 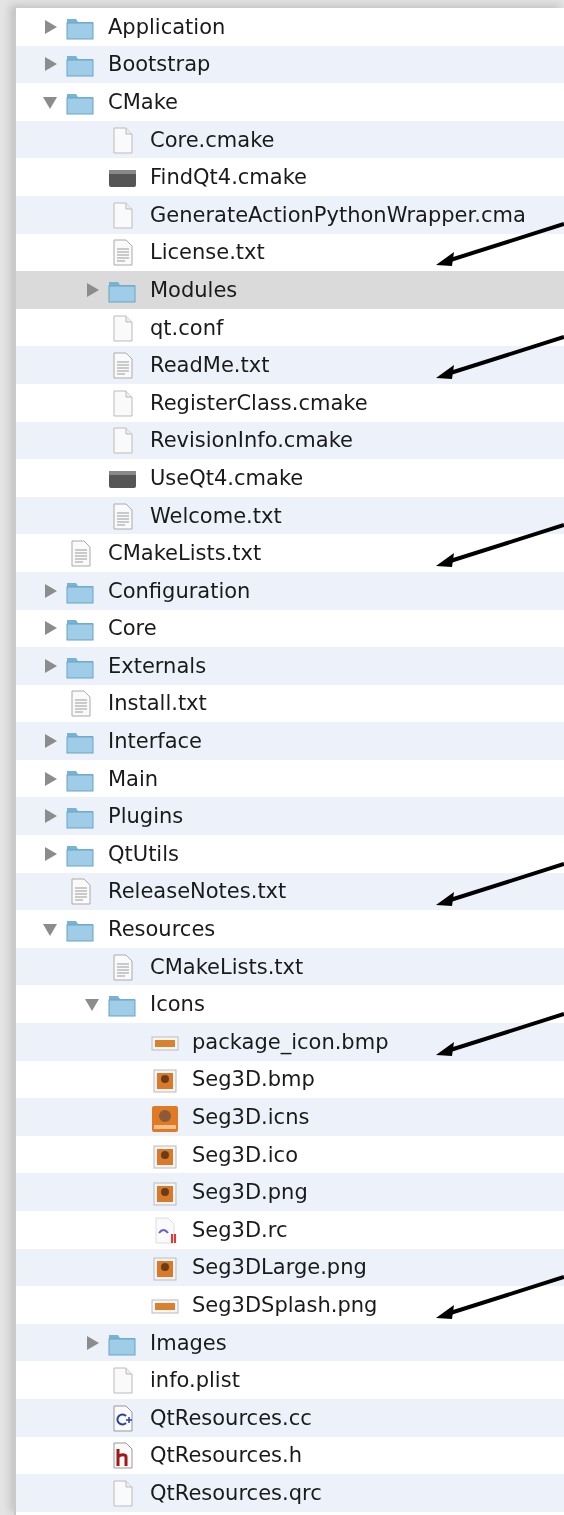 I want to click on file-name: QtResources.qrc, so click(x=236, y=1492).